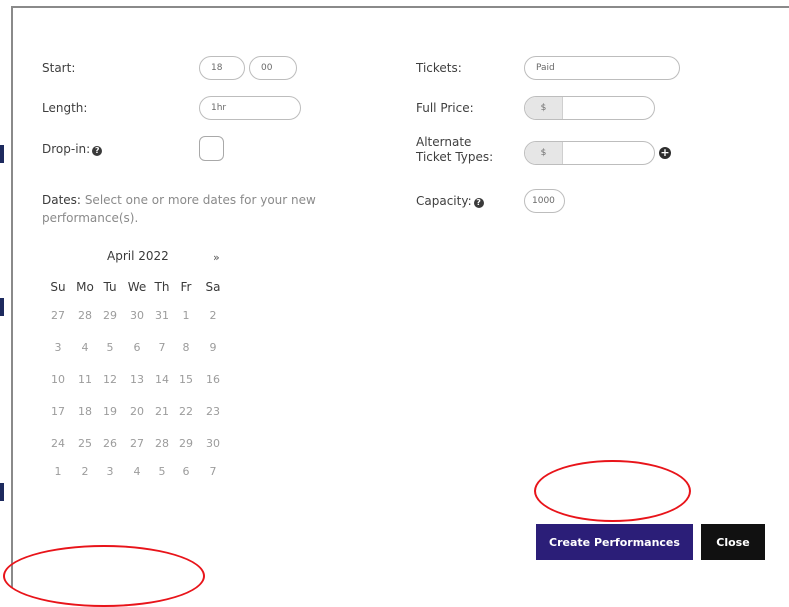 The height and width of the screenshot is (607, 789). Describe the element at coordinates (213, 411) in the screenshot. I see `calendar-day: 23` at that location.